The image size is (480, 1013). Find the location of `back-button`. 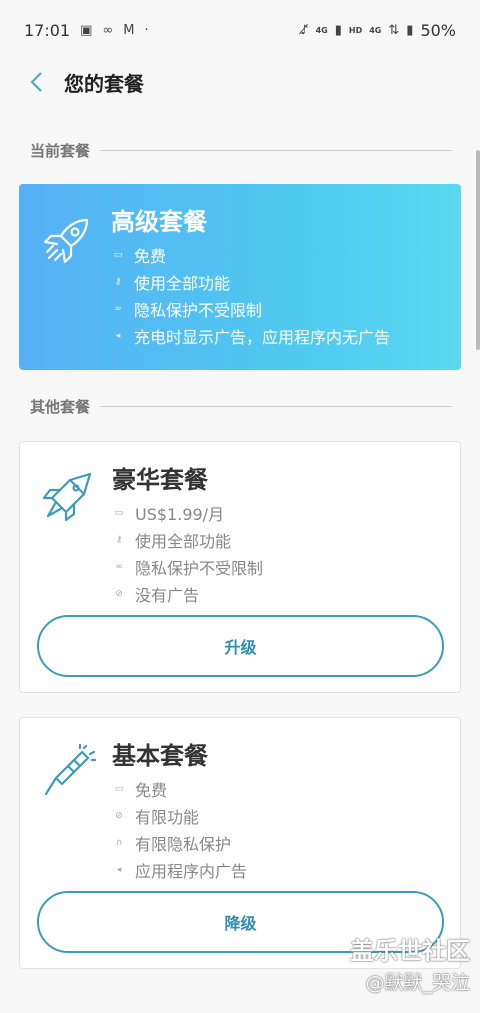

back-button is located at coordinates (36, 82).